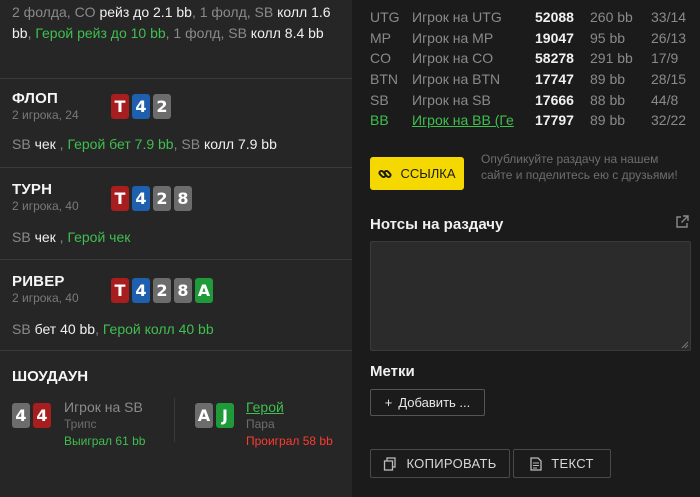 This screenshot has width=700, height=497. What do you see at coordinates (45, 206) in the screenshot?
I see `turn-players-pot: 2 игрока, 40` at bounding box center [45, 206].